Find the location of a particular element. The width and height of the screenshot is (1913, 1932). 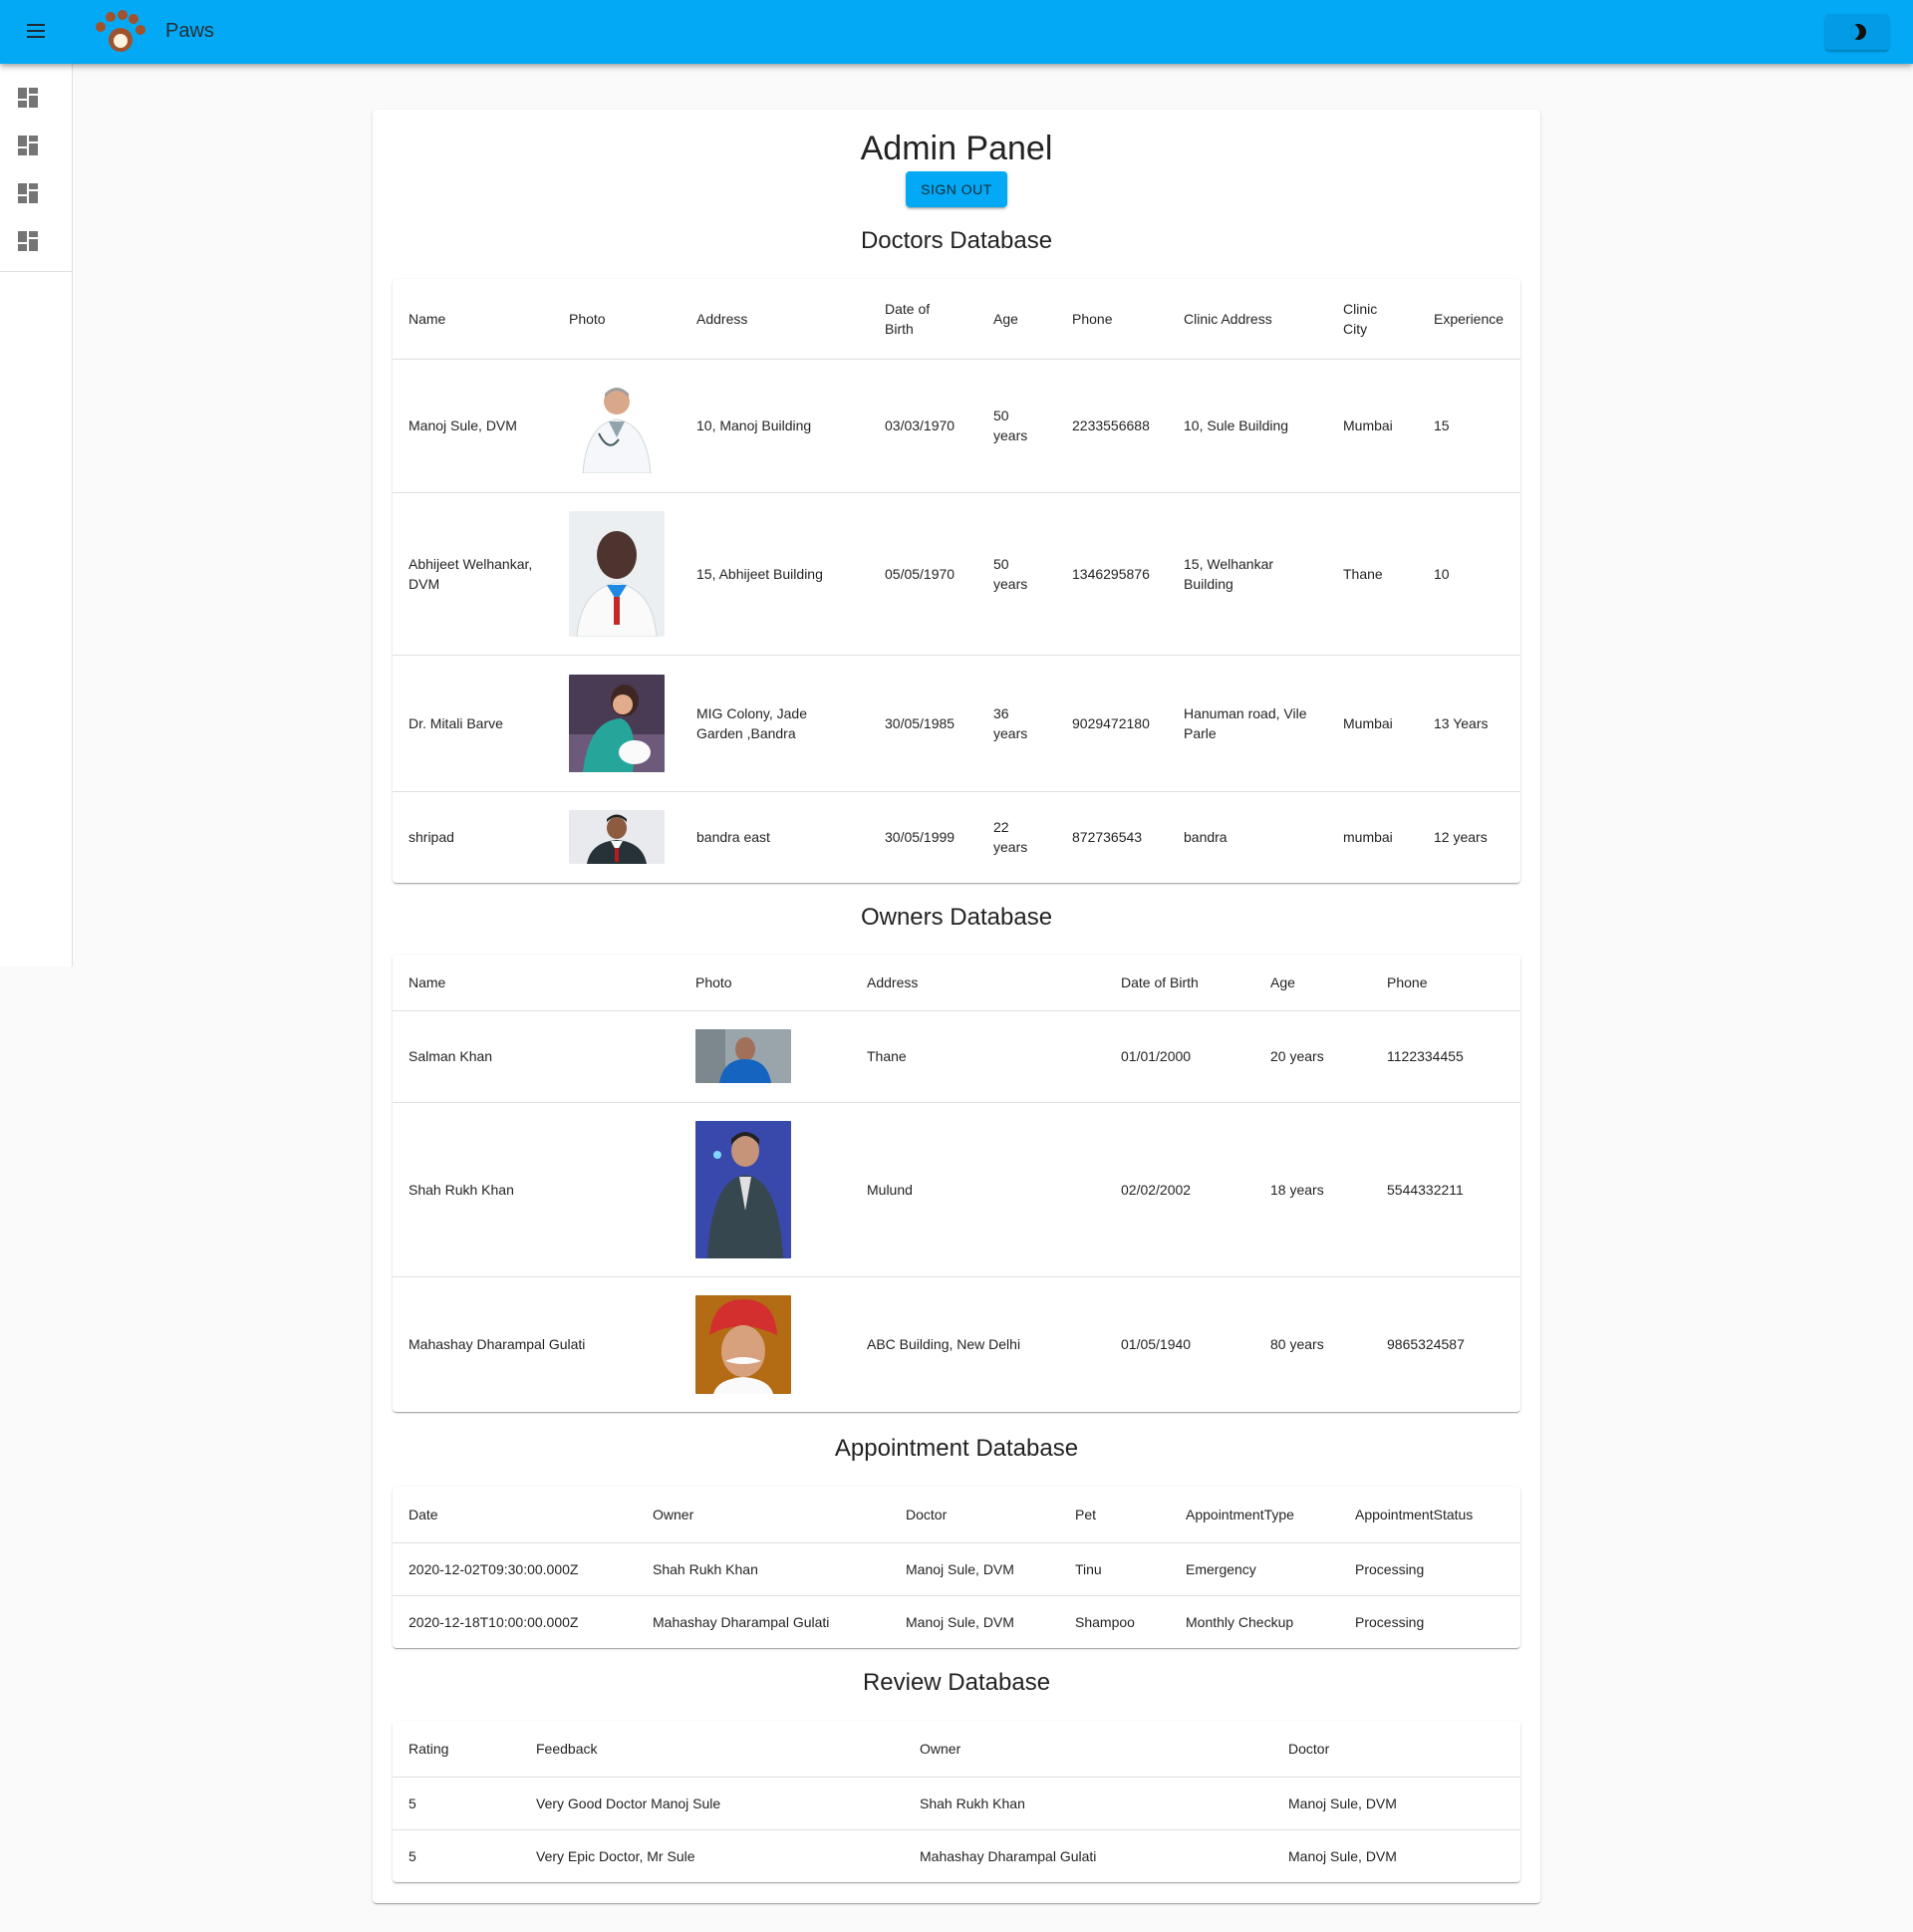

app-title: Paws is located at coordinates (189, 31).